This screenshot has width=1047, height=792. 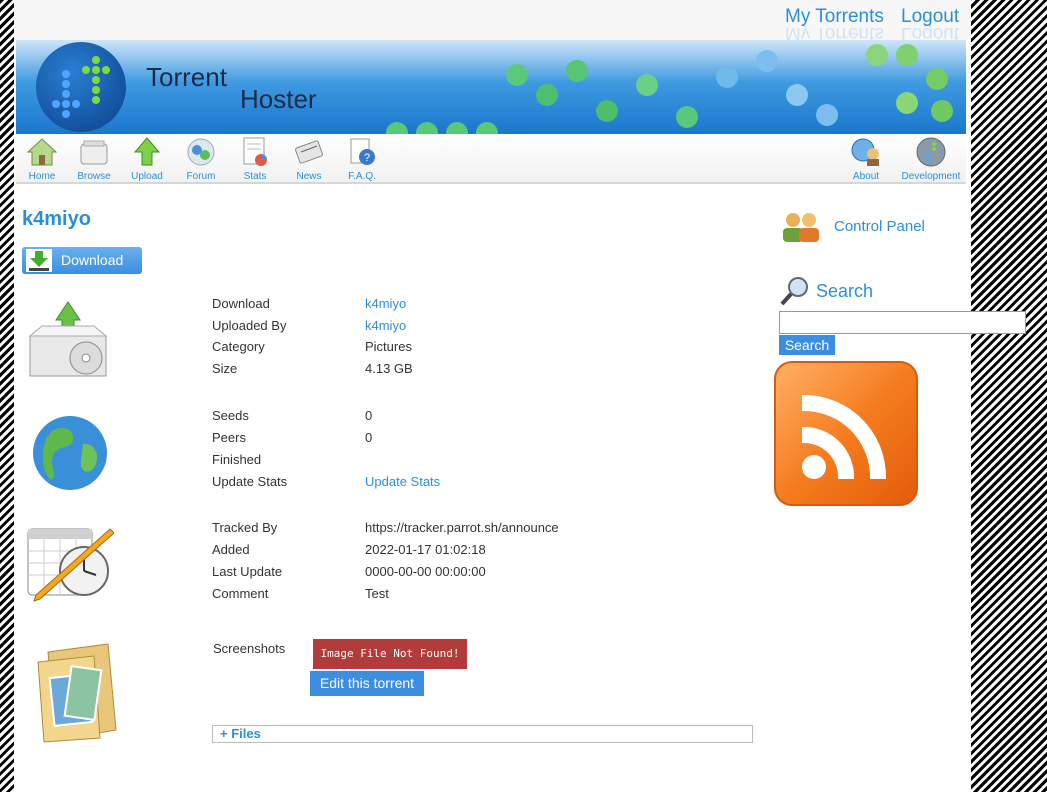 I want to click on nav-browse: Browse, so click(x=94, y=159).